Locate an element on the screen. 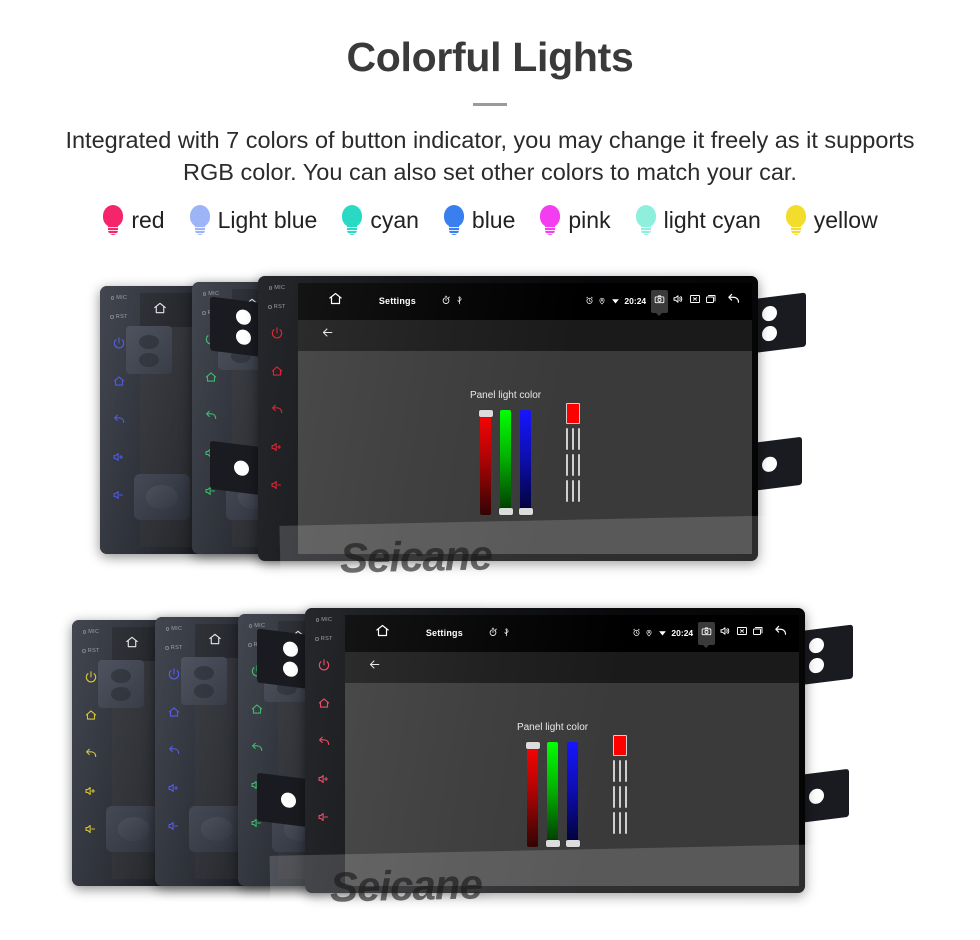 Image resolution: width=980 pixels, height=940 pixels. mounting-bracket-right-top is located at coordinates (778, 323).